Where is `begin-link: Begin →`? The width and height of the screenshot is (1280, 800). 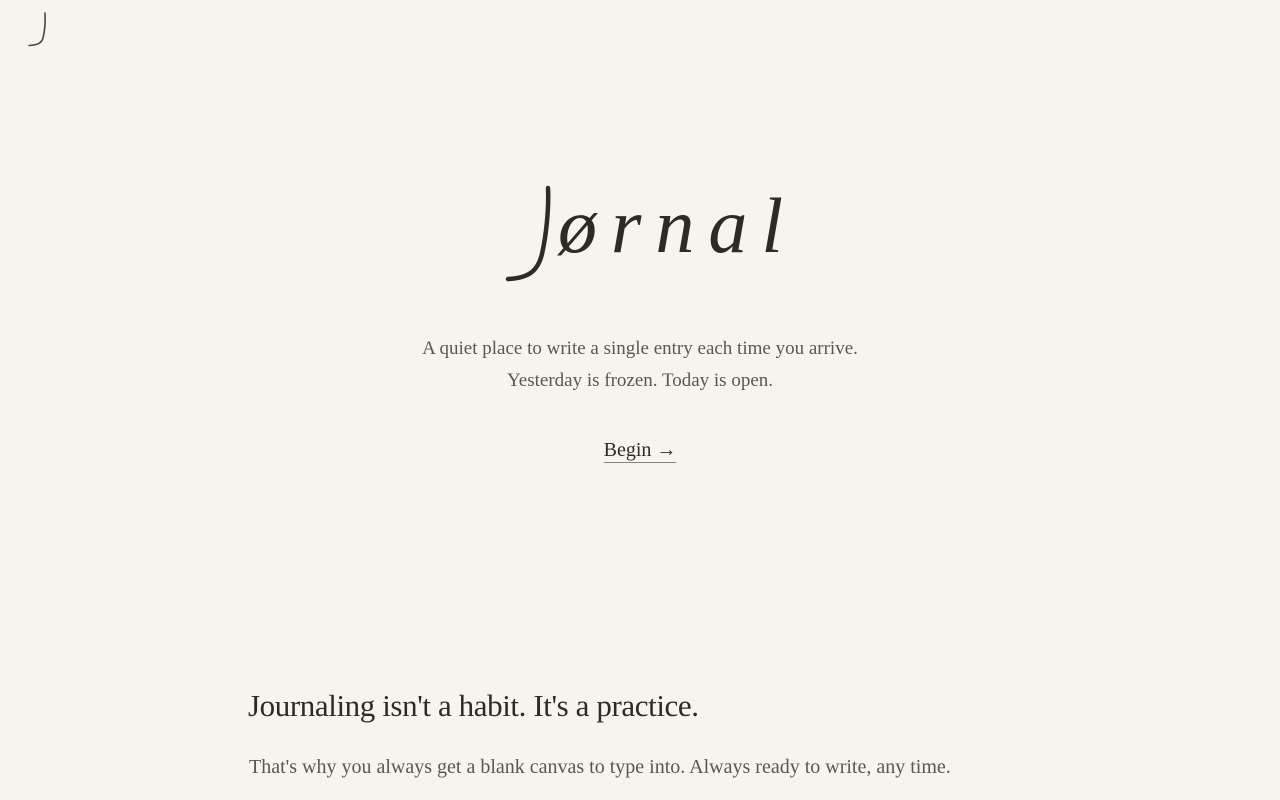 begin-link: Begin → is located at coordinates (640, 451).